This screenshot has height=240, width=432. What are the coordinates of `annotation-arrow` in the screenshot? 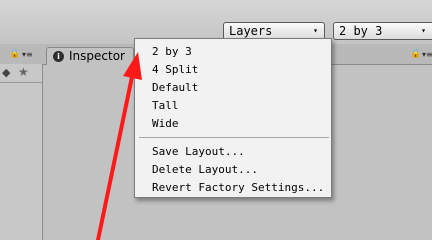 It's located at (119, 146).